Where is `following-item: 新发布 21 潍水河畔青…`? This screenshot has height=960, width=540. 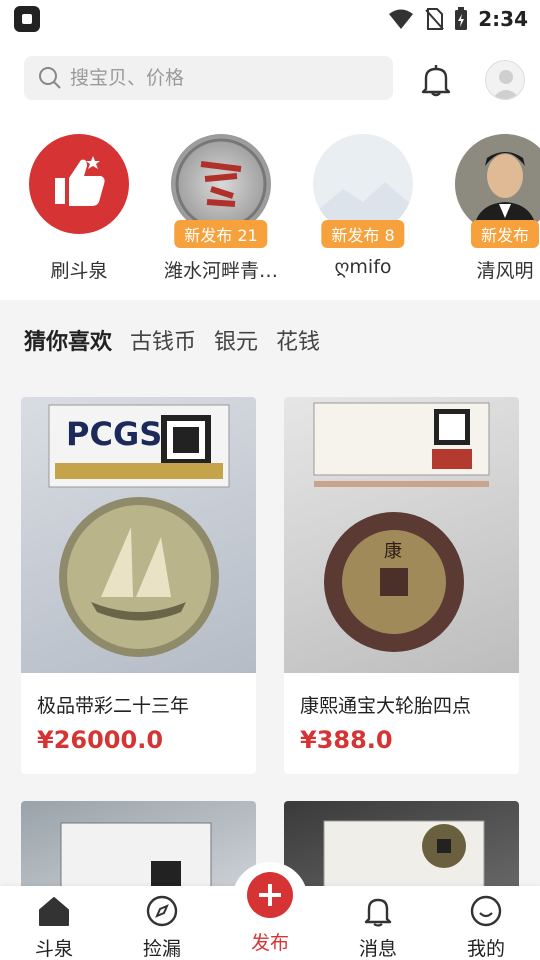
following-item: 新发布 21 潍水河畔青… is located at coordinates (221, 208).